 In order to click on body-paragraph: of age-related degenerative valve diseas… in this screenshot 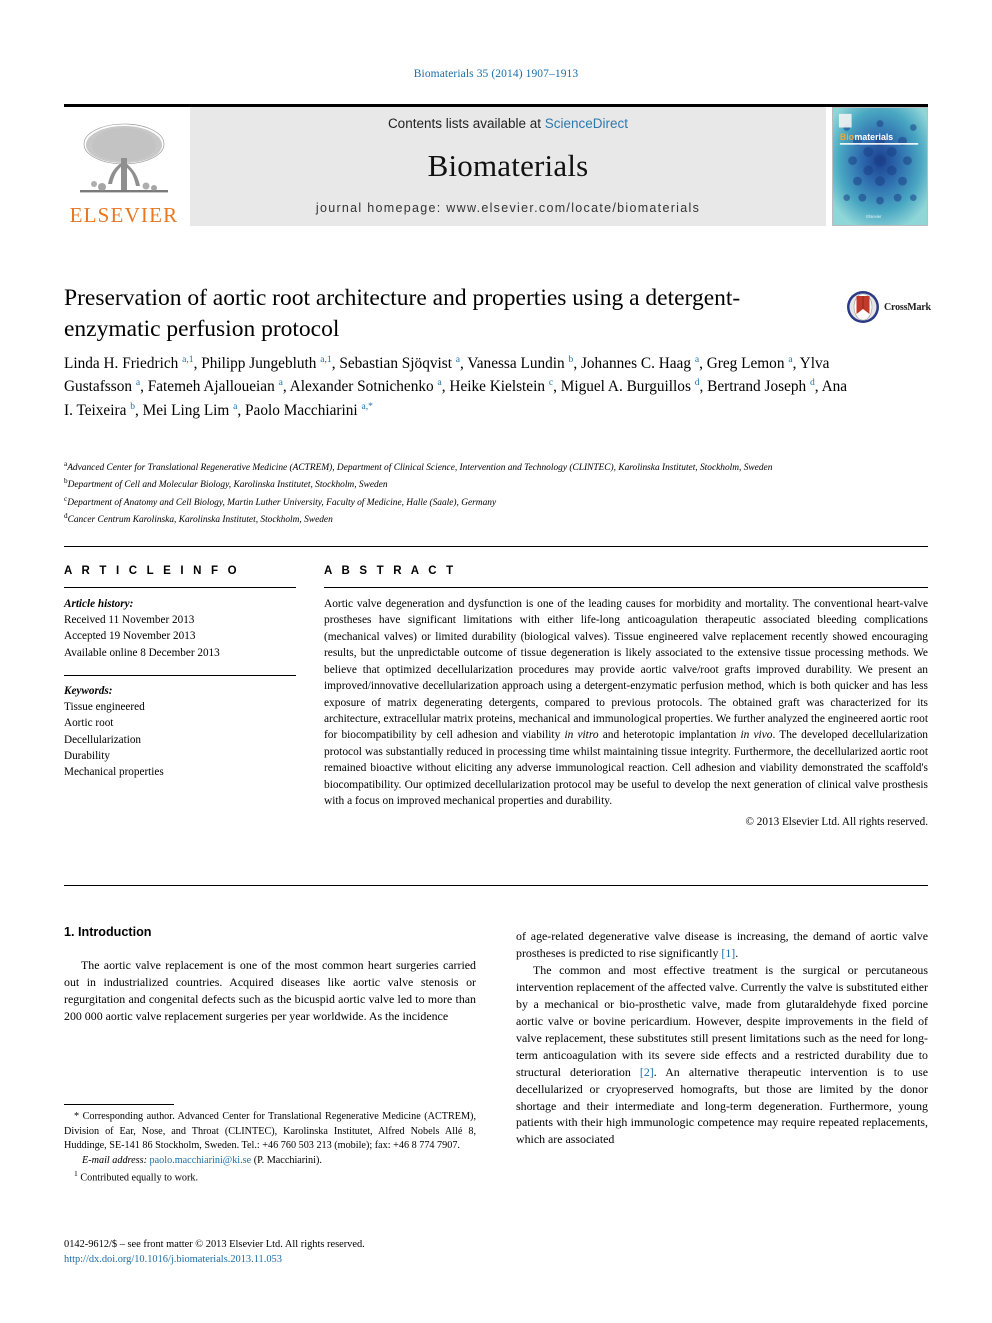, I will do `click(722, 944)`.